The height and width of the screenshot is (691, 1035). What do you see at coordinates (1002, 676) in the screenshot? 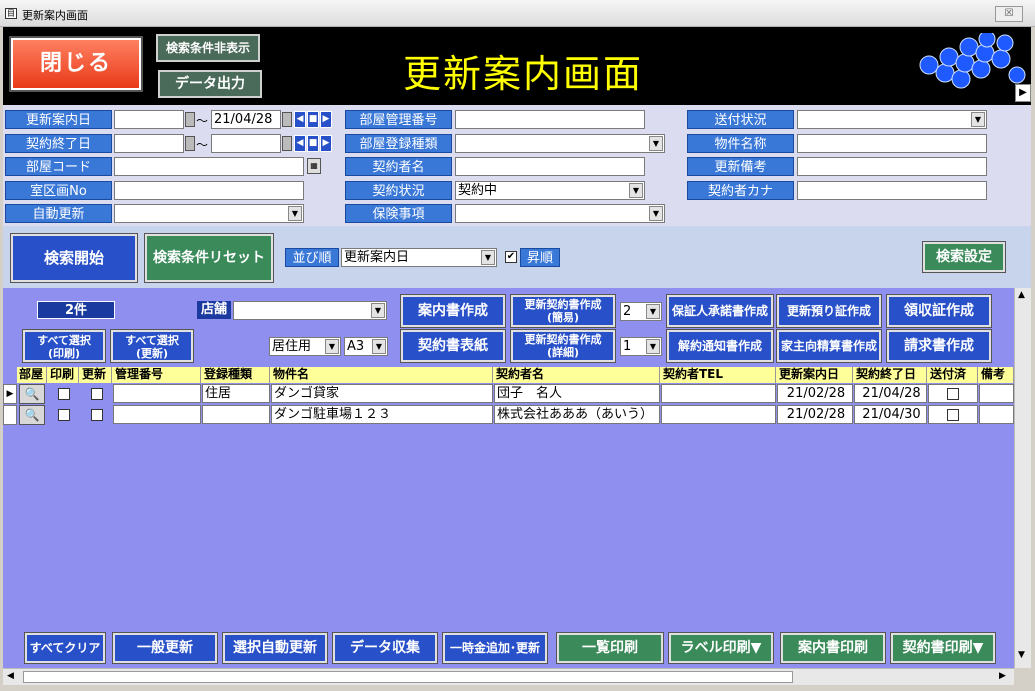
I see `scroll-right-icon: ▶` at bounding box center [1002, 676].